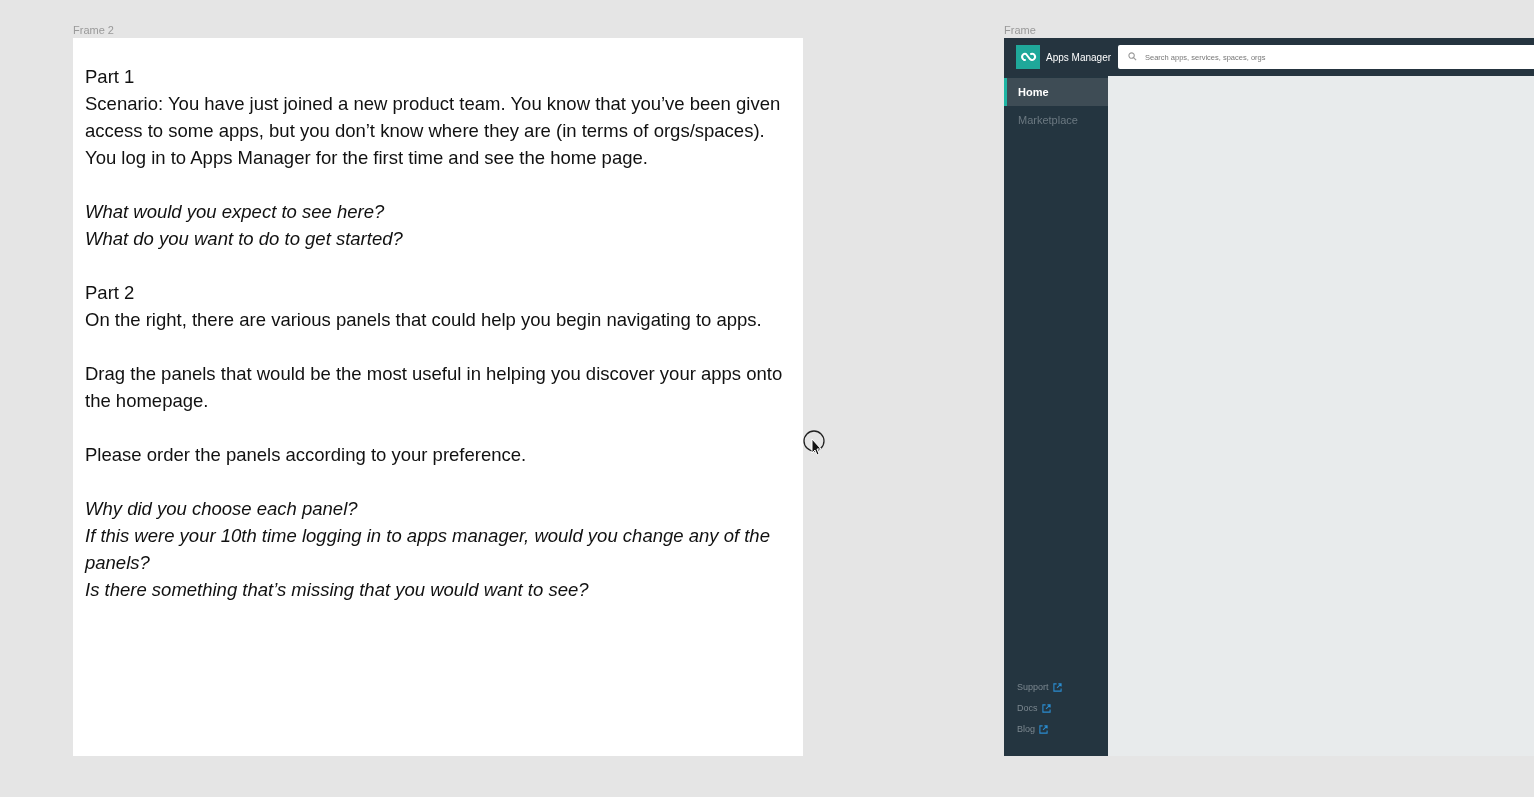 The image size is (1534, 797). What do you see at coordinates (94, 30) in the screenshot?
I see `frame-label: Frame 2` at bounding box center [94, 30].